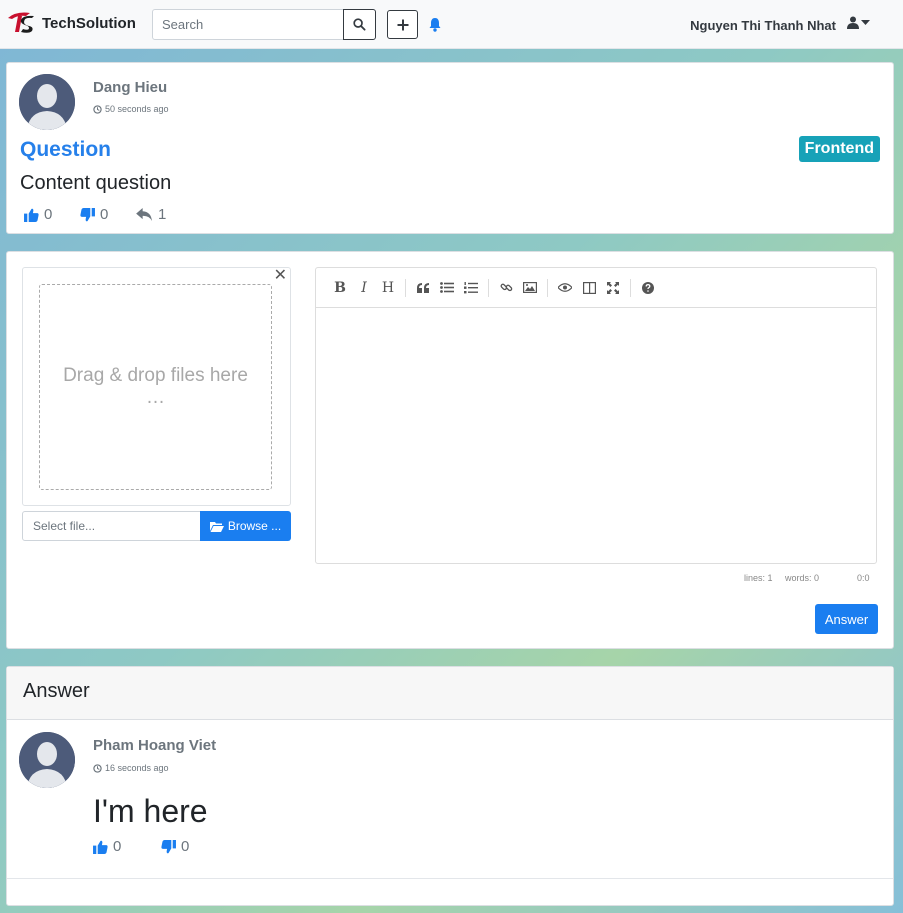  What do you see at coordinates (56, 691) in the screenshot?
I see `answers-header-title: Answer` at bounding box center [56, 691].